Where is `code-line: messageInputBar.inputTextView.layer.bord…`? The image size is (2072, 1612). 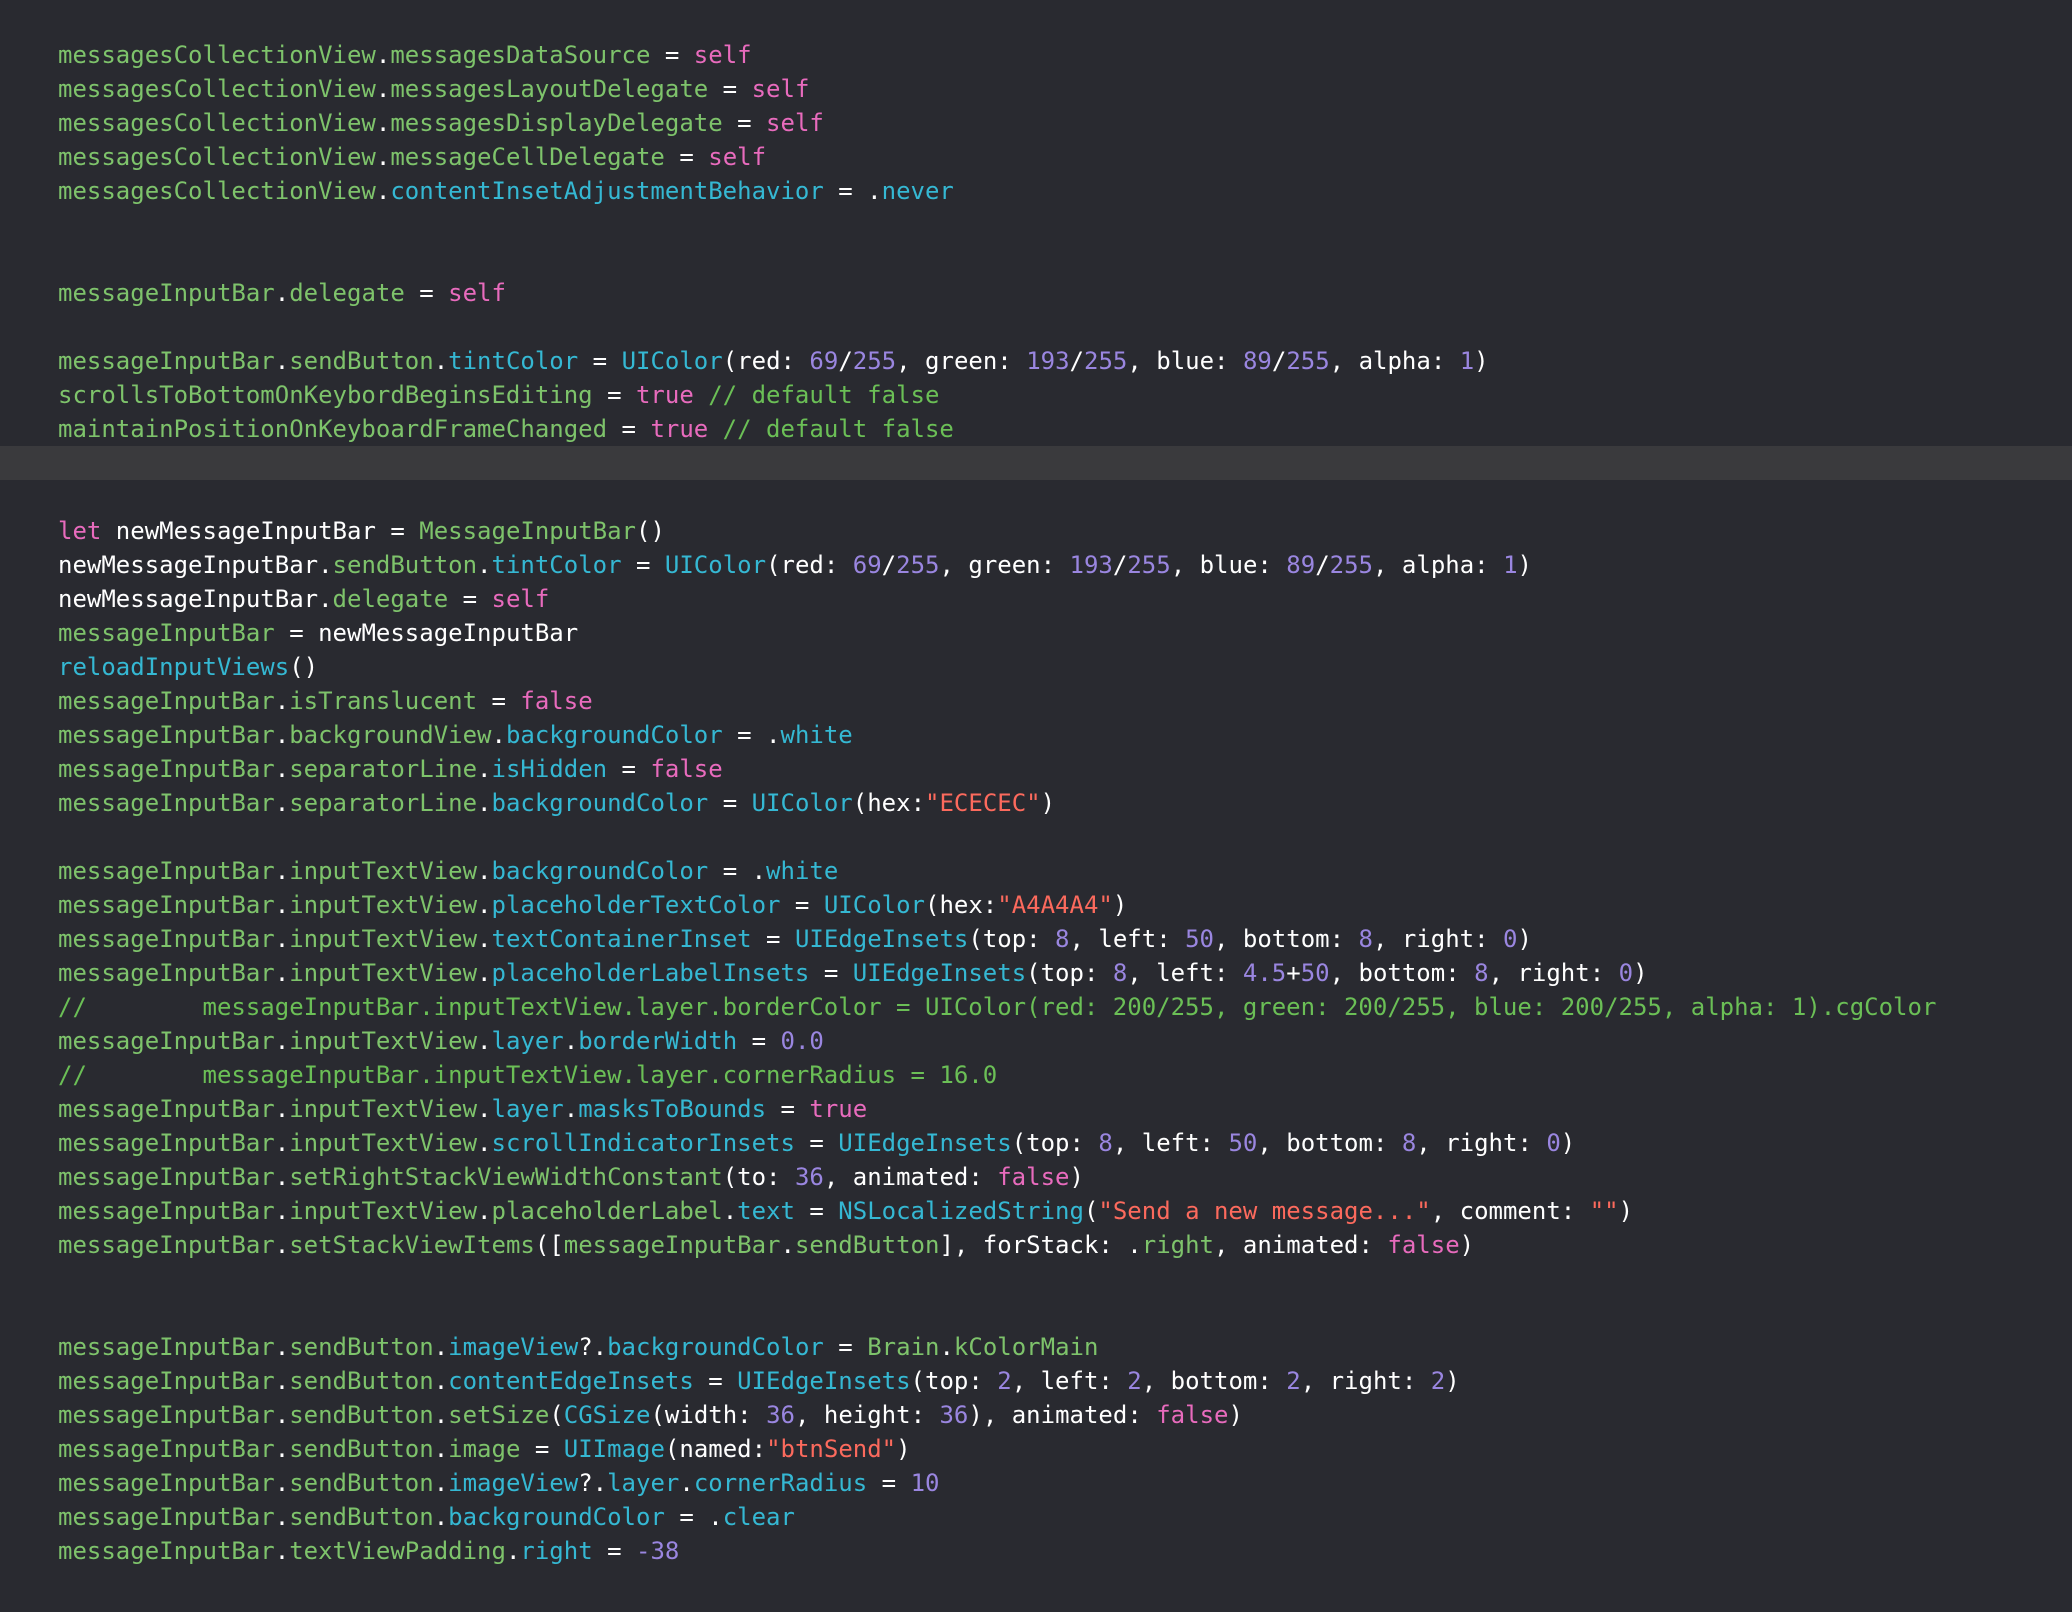
code-line: messageInputBar.inputTextView.layer.bord… is located at coordinates (1036, 1041).